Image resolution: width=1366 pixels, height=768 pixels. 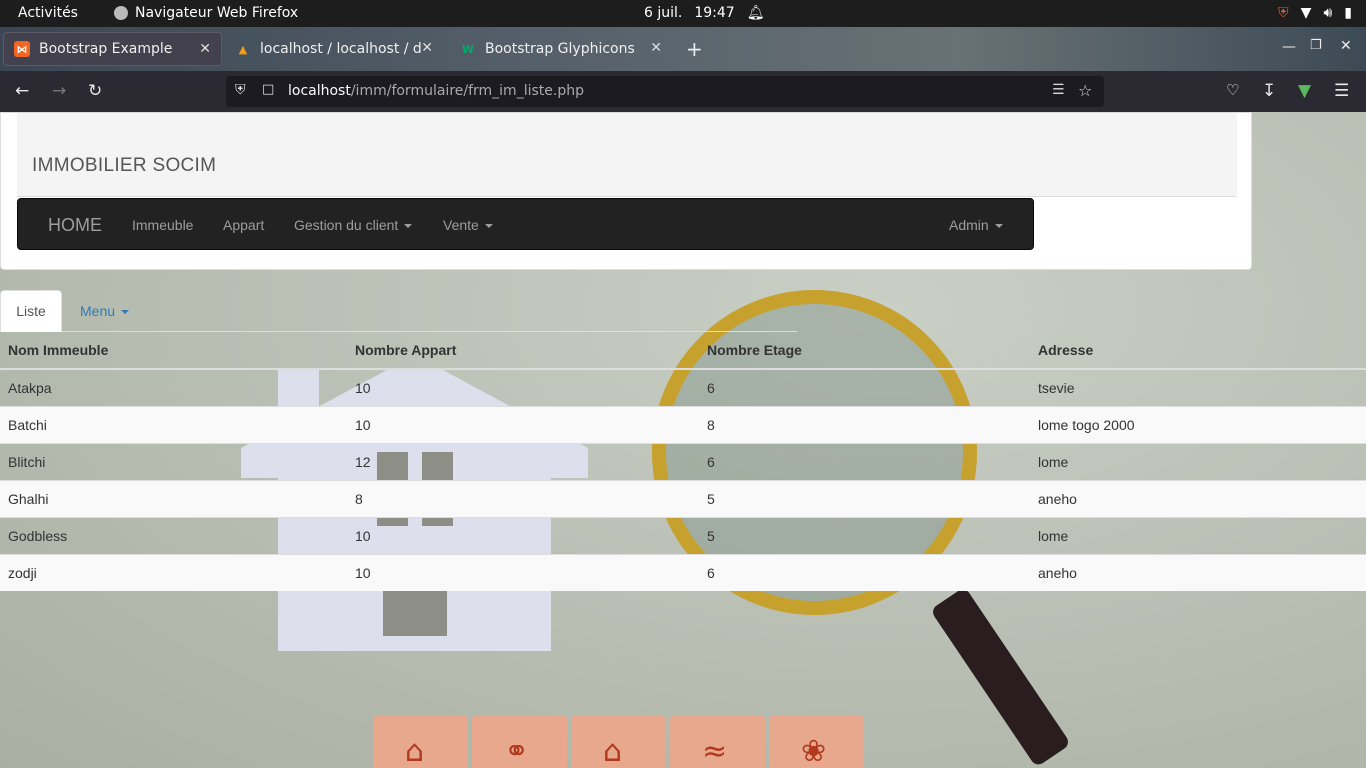 I want to click on tab-liste: Liste, so click(x=31, y=311).